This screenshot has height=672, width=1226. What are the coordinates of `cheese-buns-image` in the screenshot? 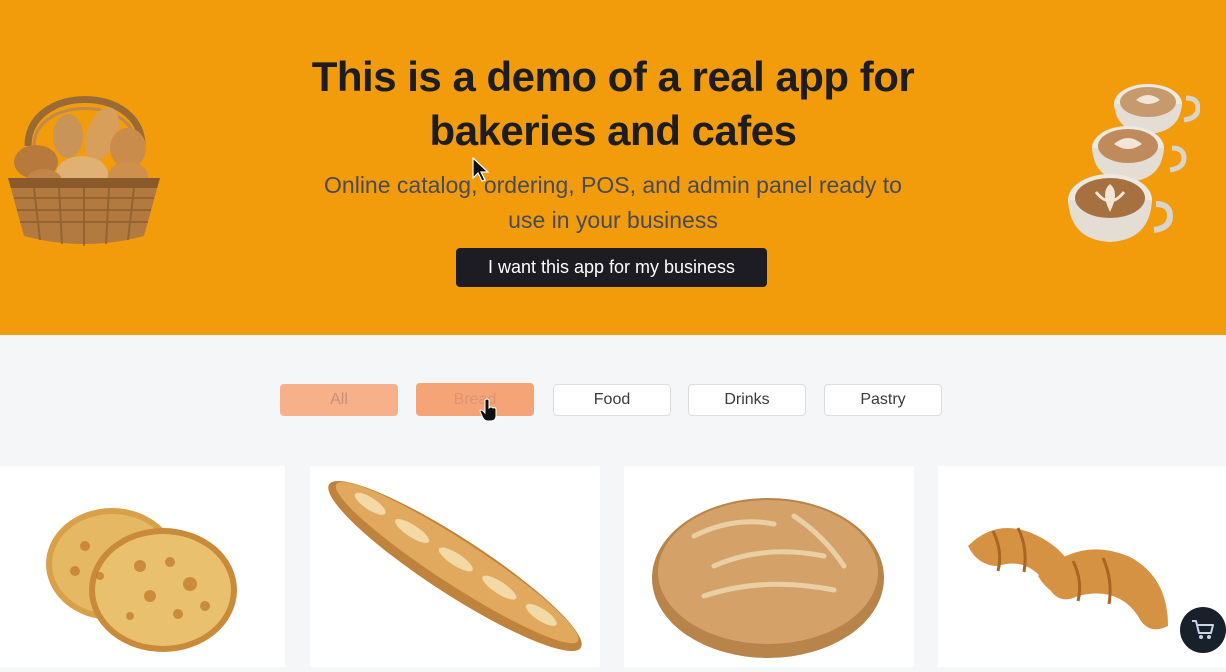 It's located at (141, 580).